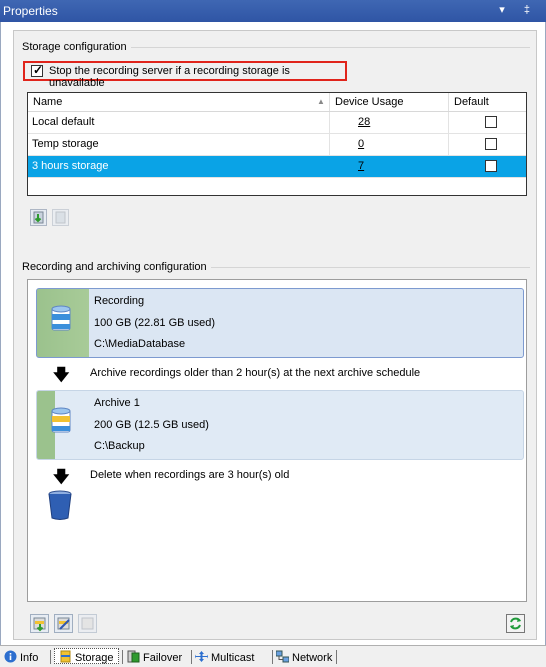  I want to click on archive-size: 200 GB (12.5 GB used), so click(151, 425).